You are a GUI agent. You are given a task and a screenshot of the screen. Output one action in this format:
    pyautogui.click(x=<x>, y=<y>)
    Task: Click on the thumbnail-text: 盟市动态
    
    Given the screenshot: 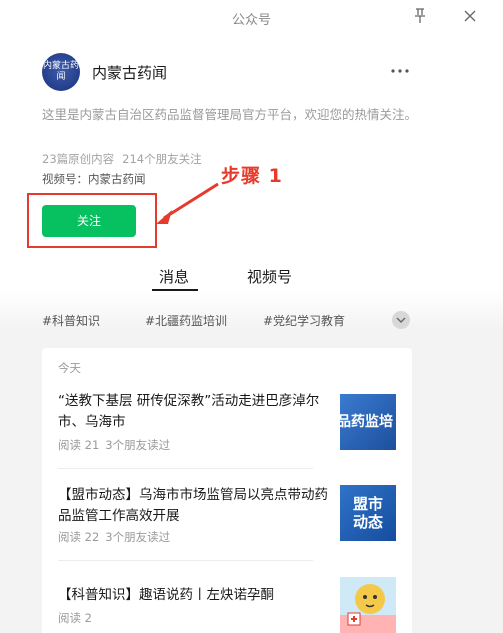 What is the action you would take?
    pyautogui.click(x=367, y=513)
    